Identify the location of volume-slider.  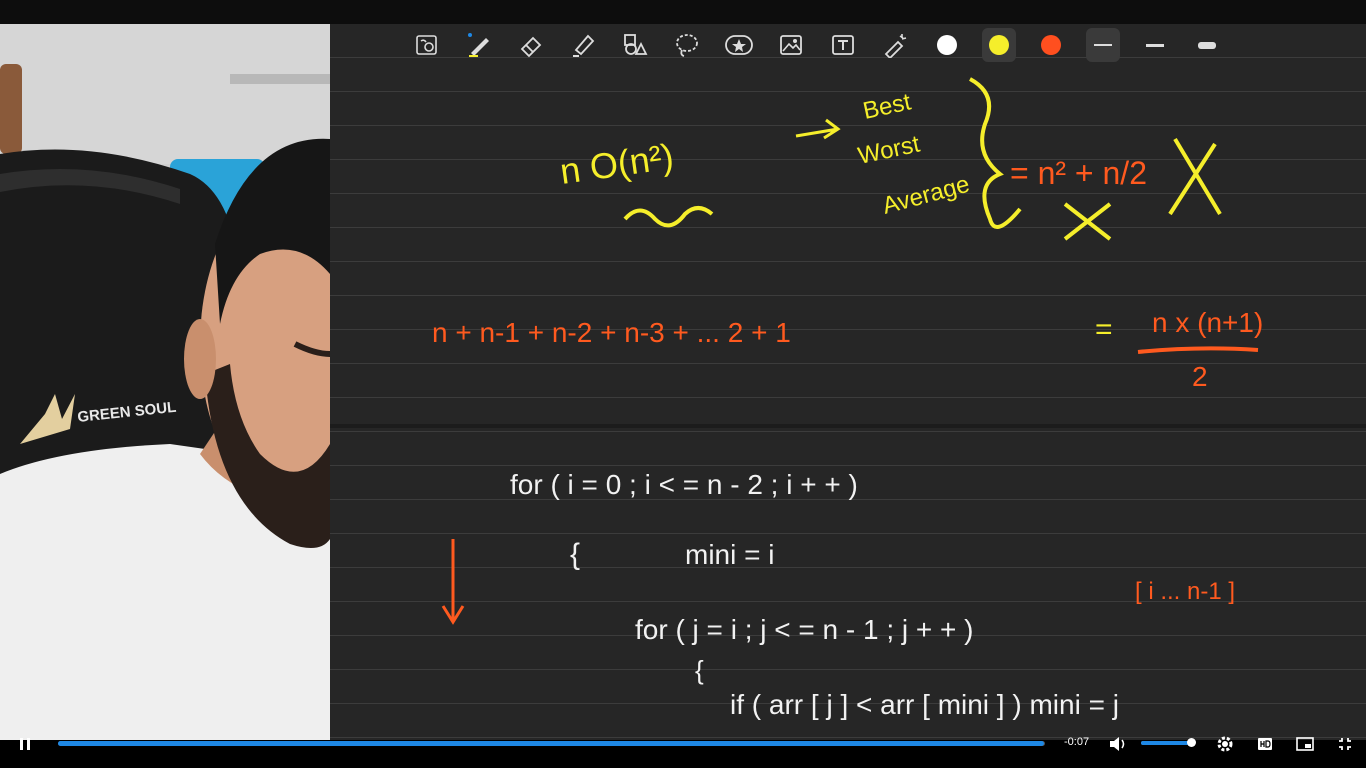
(1168, 742).